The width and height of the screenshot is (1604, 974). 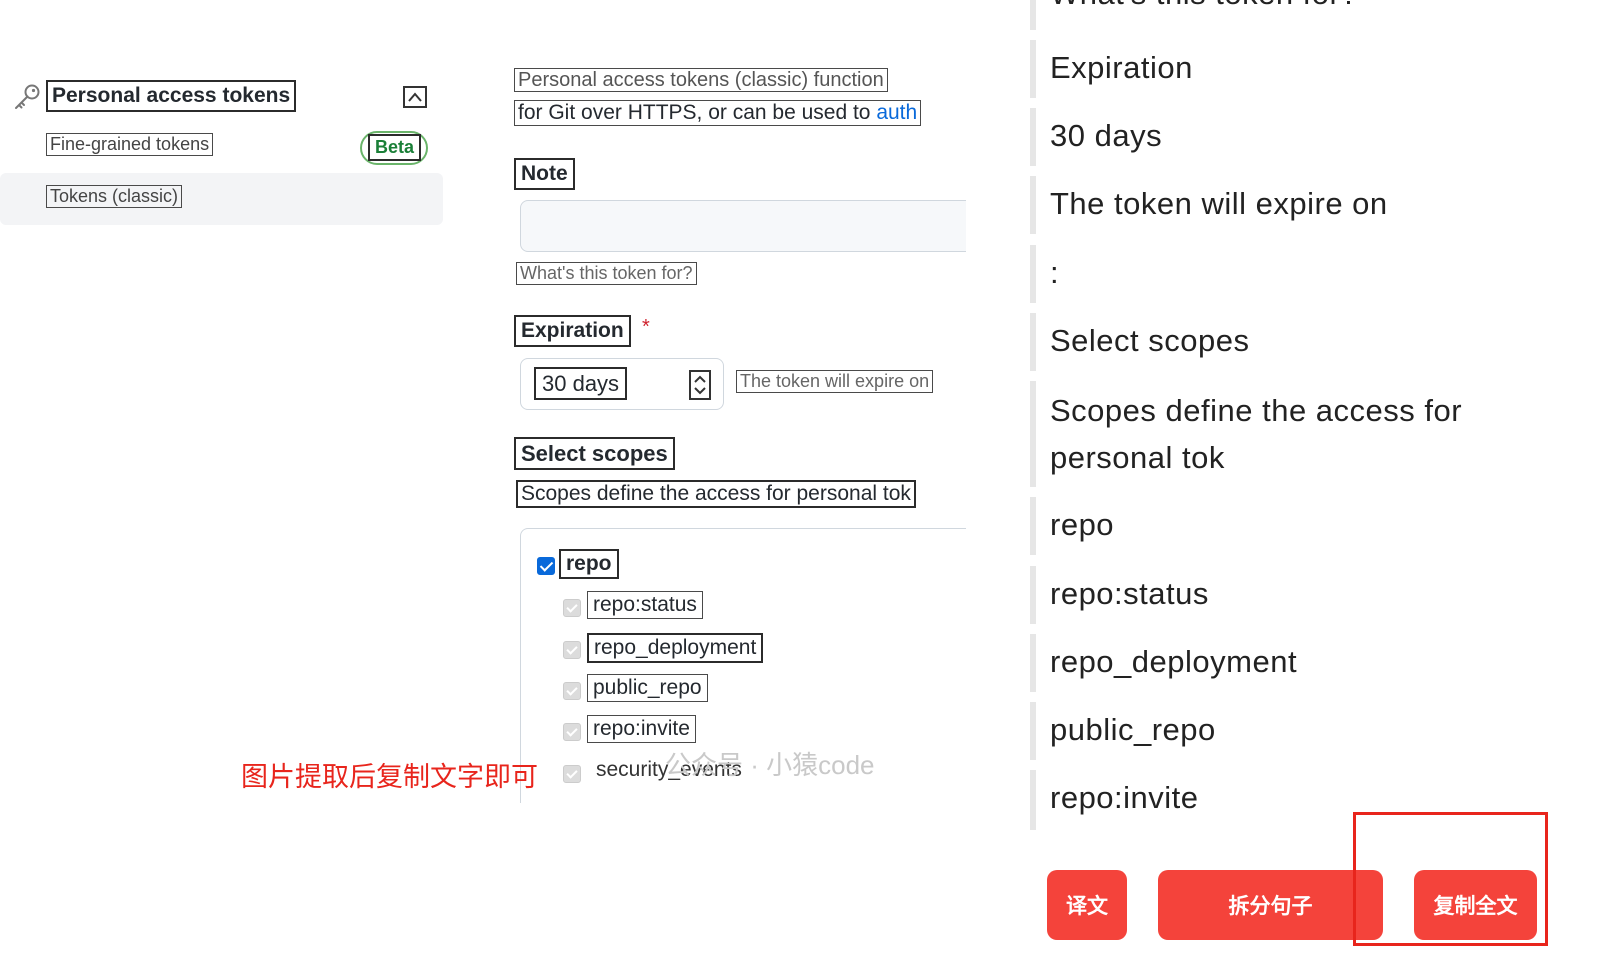 What do you see at coordinates (572, 732) in the screenshot?
I see `scope-checkbox-repo-invite` at bounding box center [572, 732].